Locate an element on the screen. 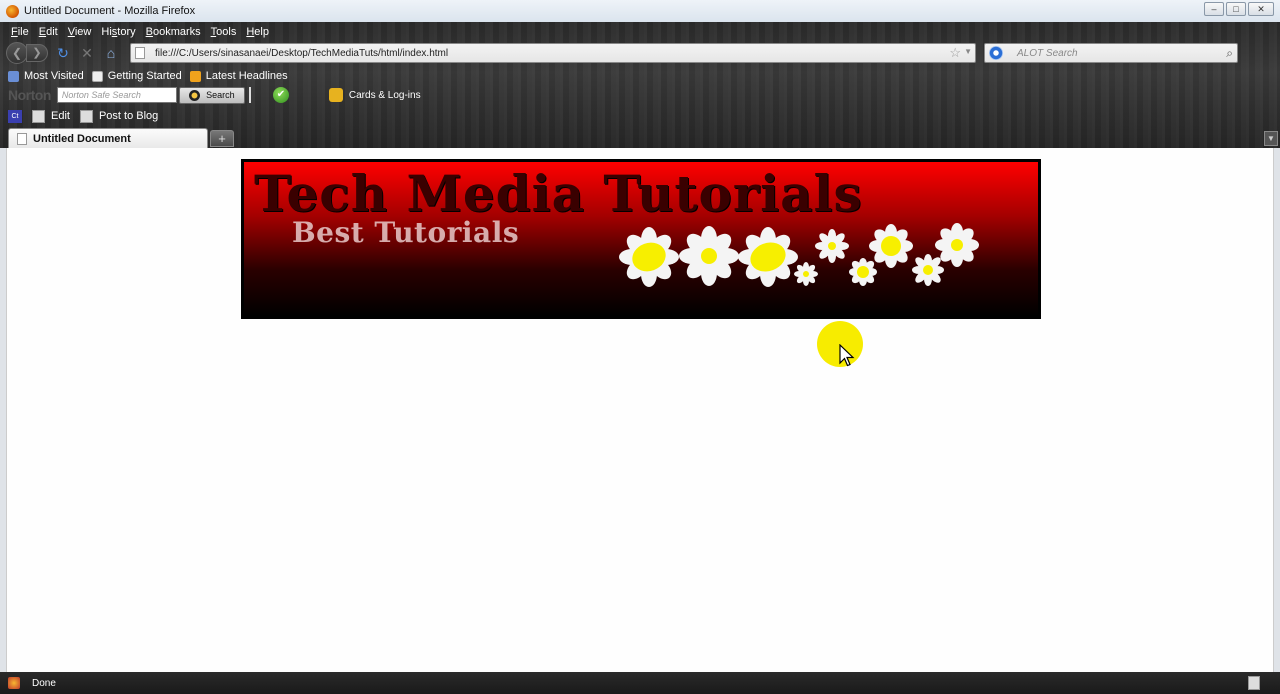 This screenshot has height=694, width=1280. search-bar: ALOT Search ⌕ is located at coordinates (1111, 53).